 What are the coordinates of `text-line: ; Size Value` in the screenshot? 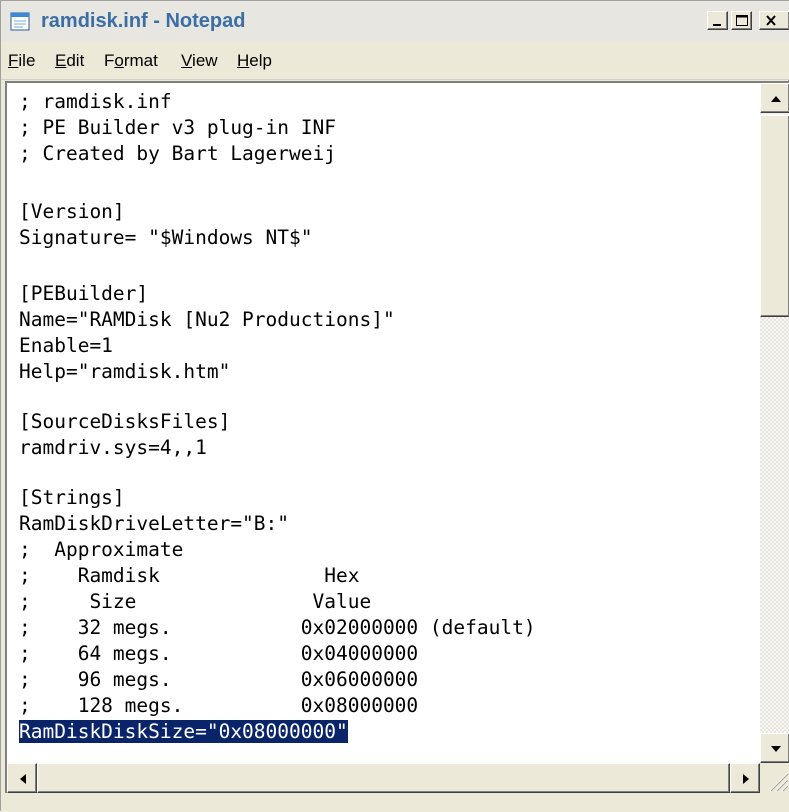 It's located at (195, 601).